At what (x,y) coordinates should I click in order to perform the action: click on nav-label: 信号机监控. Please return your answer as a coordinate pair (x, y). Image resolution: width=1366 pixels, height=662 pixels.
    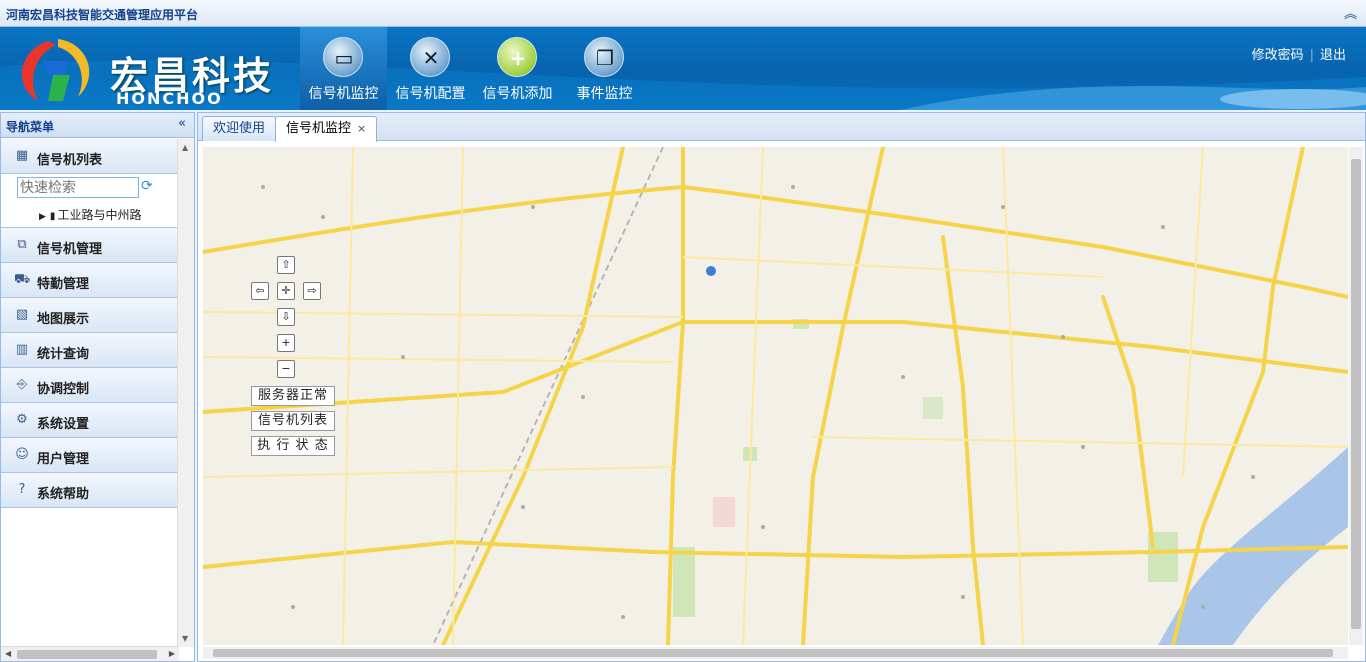
    Looking at the image, I should click on (343, 94).